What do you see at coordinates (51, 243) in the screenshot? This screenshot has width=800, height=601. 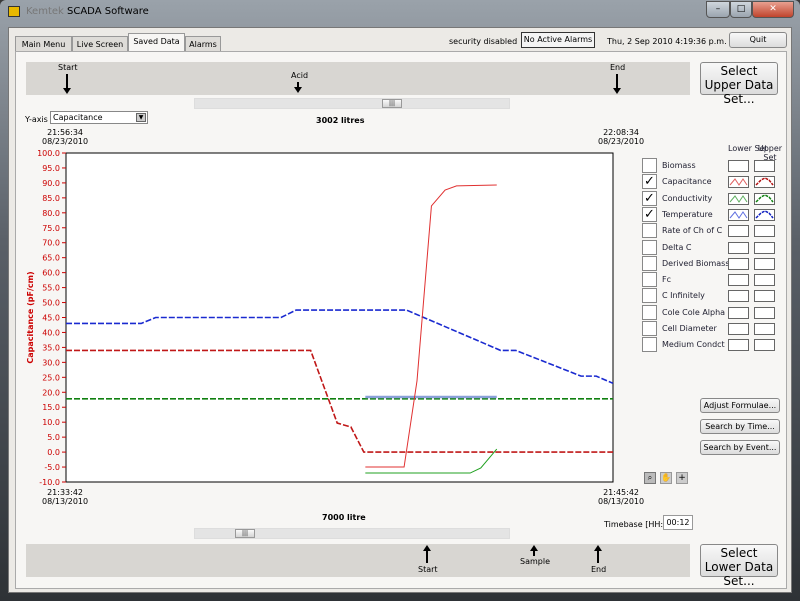 I see `y-tick-label: 70.0` at bounding box center [51, 243].